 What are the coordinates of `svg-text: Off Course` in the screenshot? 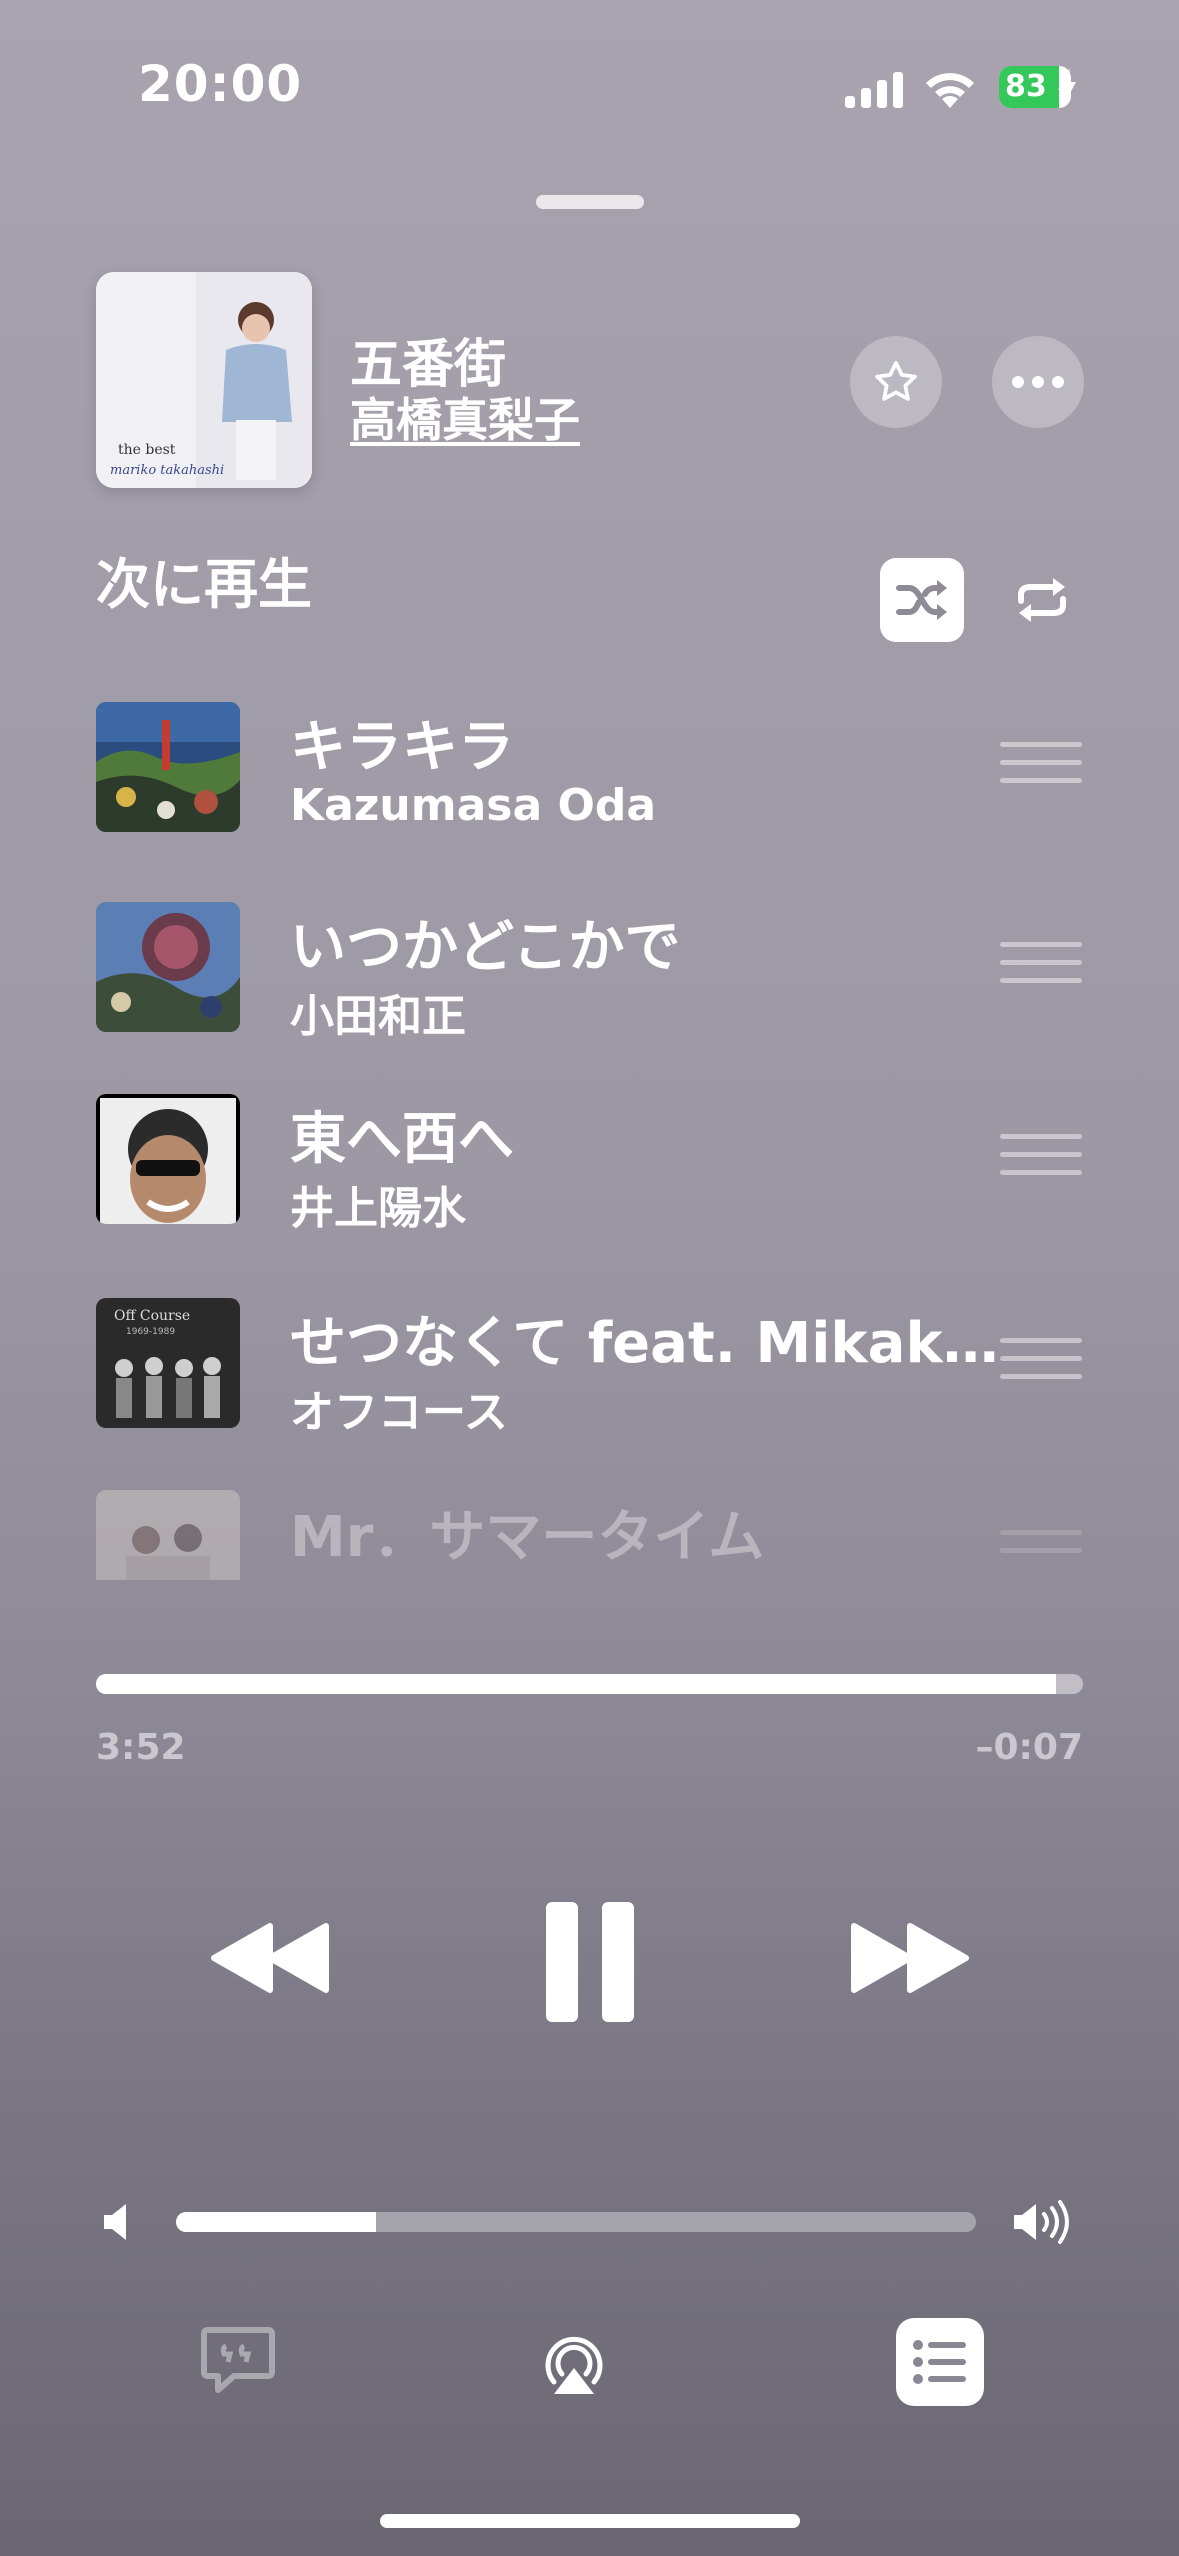 It's located at (152, 1316).